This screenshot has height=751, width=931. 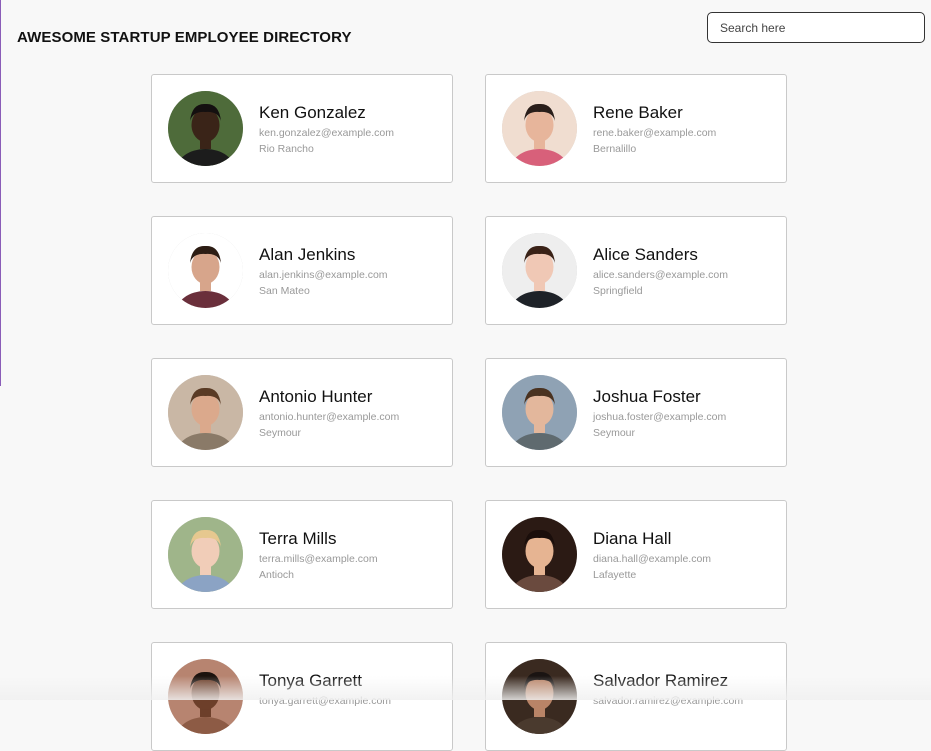 I want to click on employee-name: Antonio Hunter, so click(x=316, y=396).